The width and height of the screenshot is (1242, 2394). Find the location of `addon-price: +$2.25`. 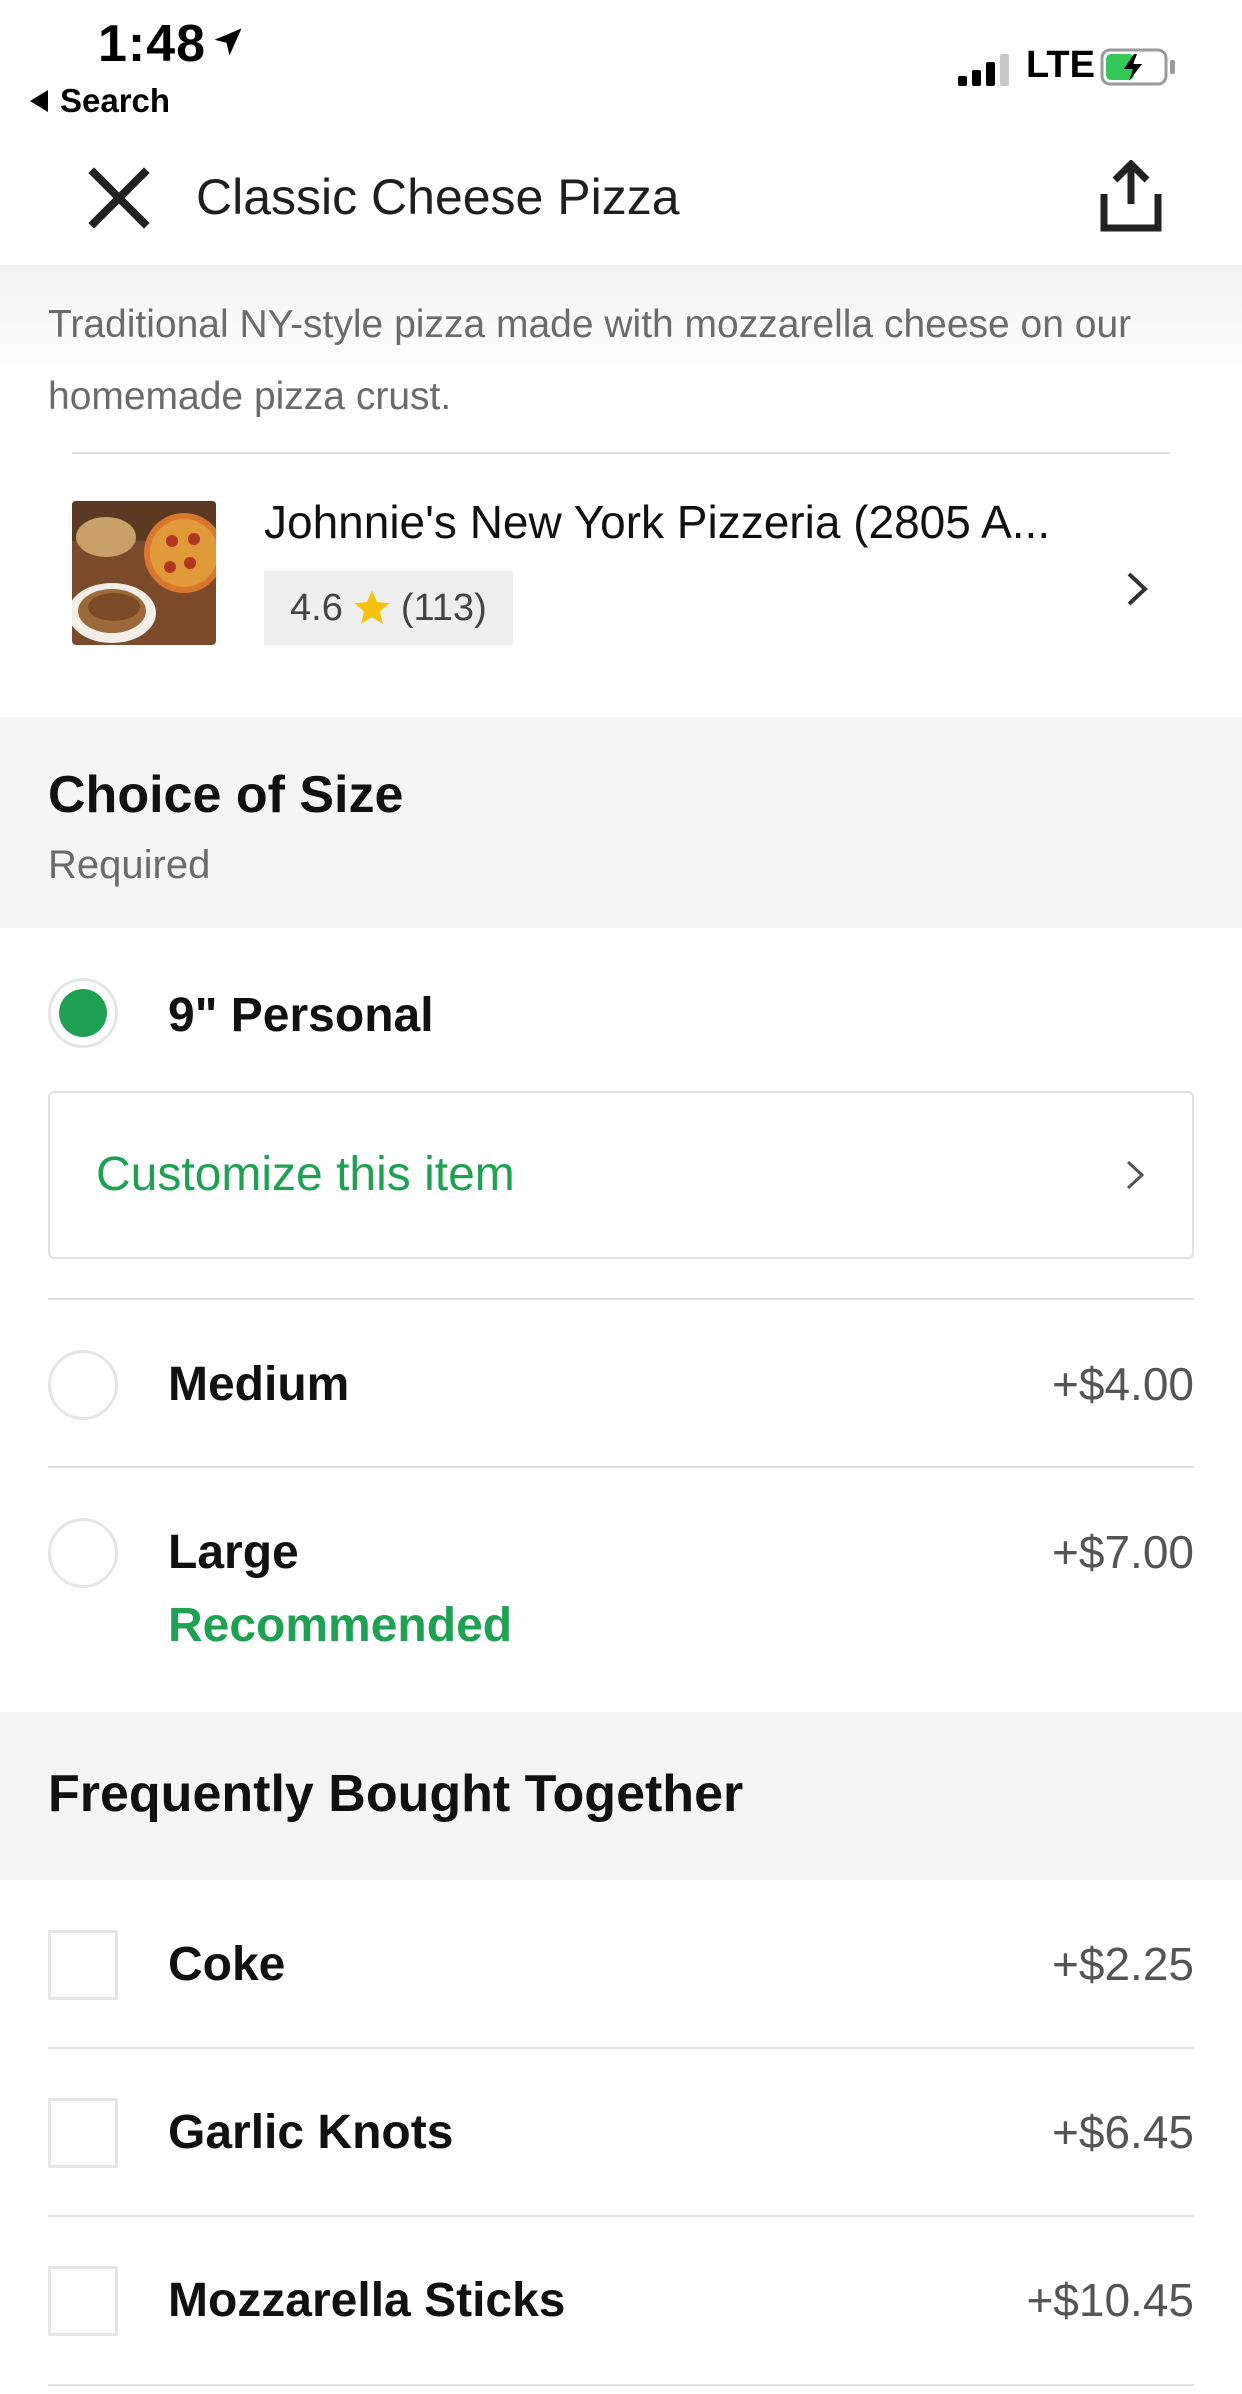

addon-price: +$2.25 is located at coordinates (1123, 1964).